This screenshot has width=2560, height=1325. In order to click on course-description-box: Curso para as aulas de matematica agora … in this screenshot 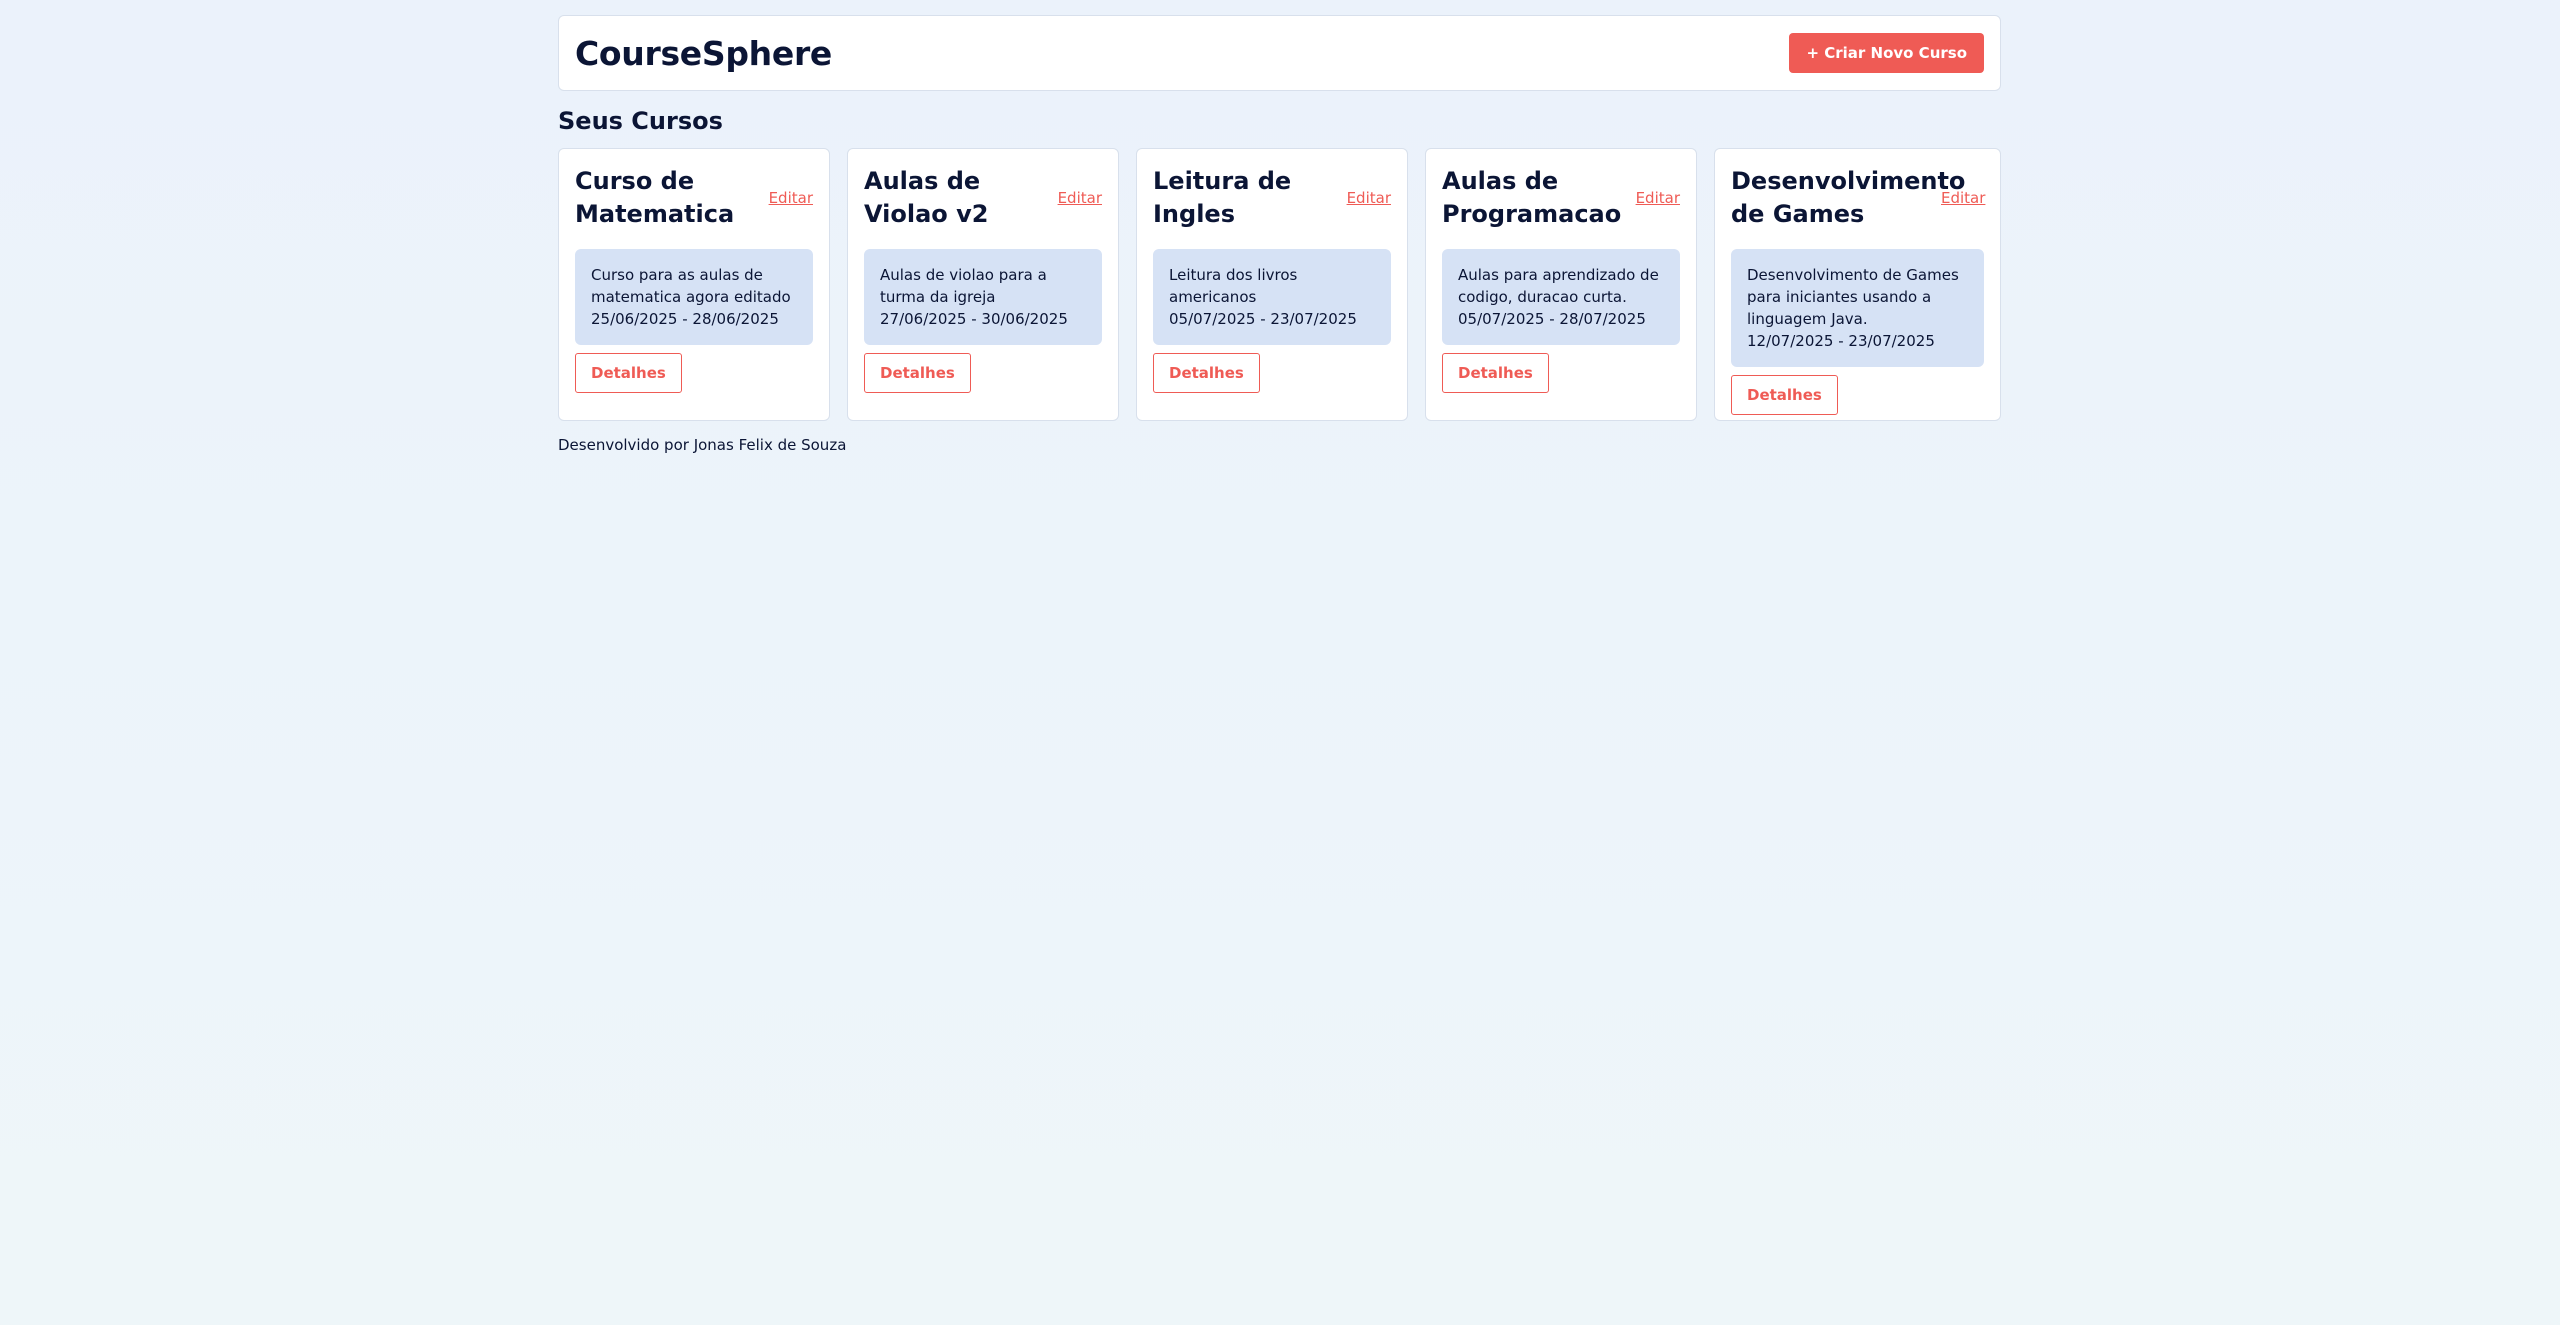, I will do `click(694, 297)`.